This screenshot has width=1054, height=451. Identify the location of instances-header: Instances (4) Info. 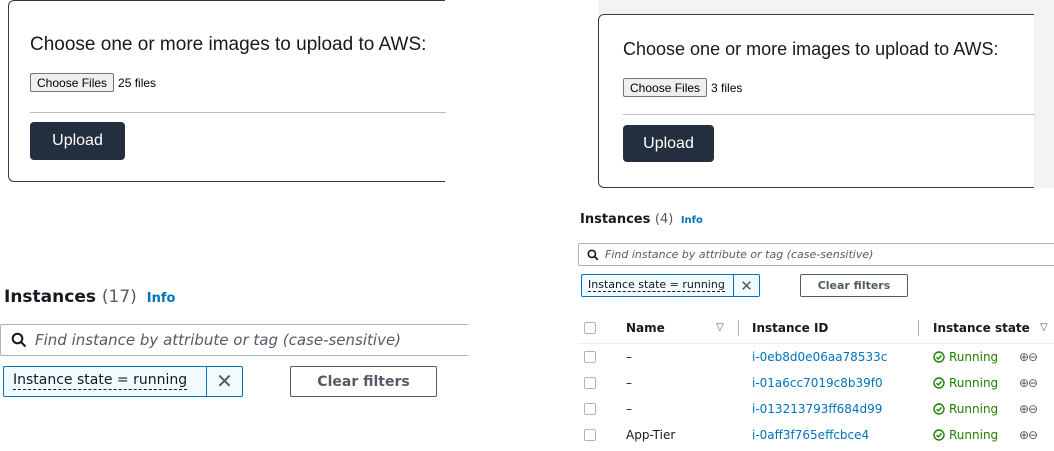
(641, 219).